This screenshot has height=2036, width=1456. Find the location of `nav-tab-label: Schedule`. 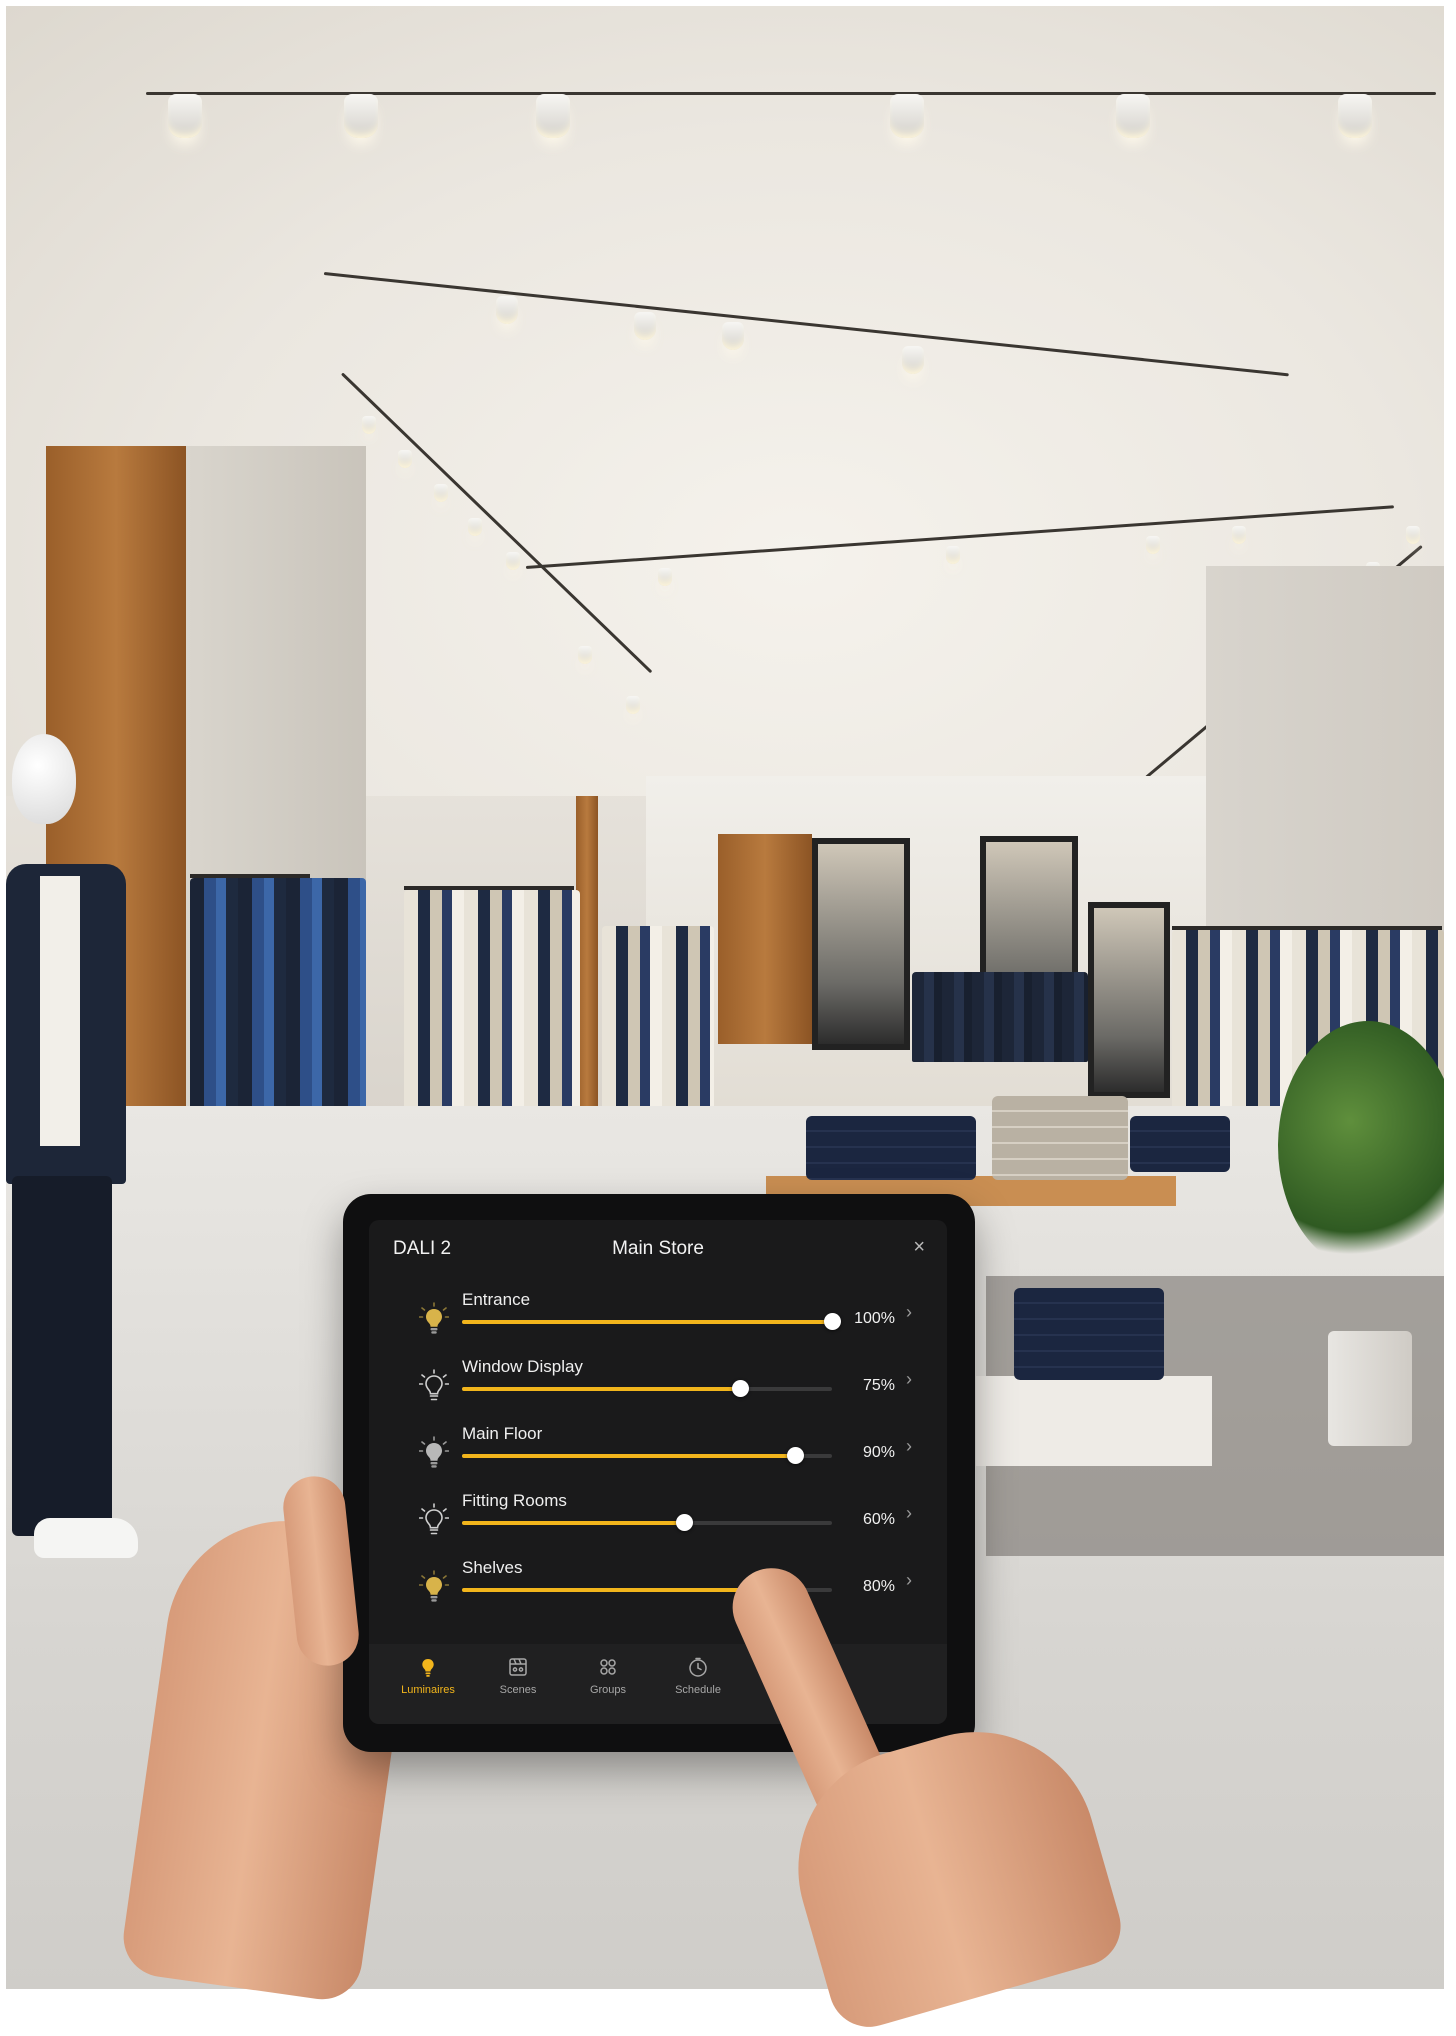

nav-tab-label: Schedule is located at coordinates (698, 1690).